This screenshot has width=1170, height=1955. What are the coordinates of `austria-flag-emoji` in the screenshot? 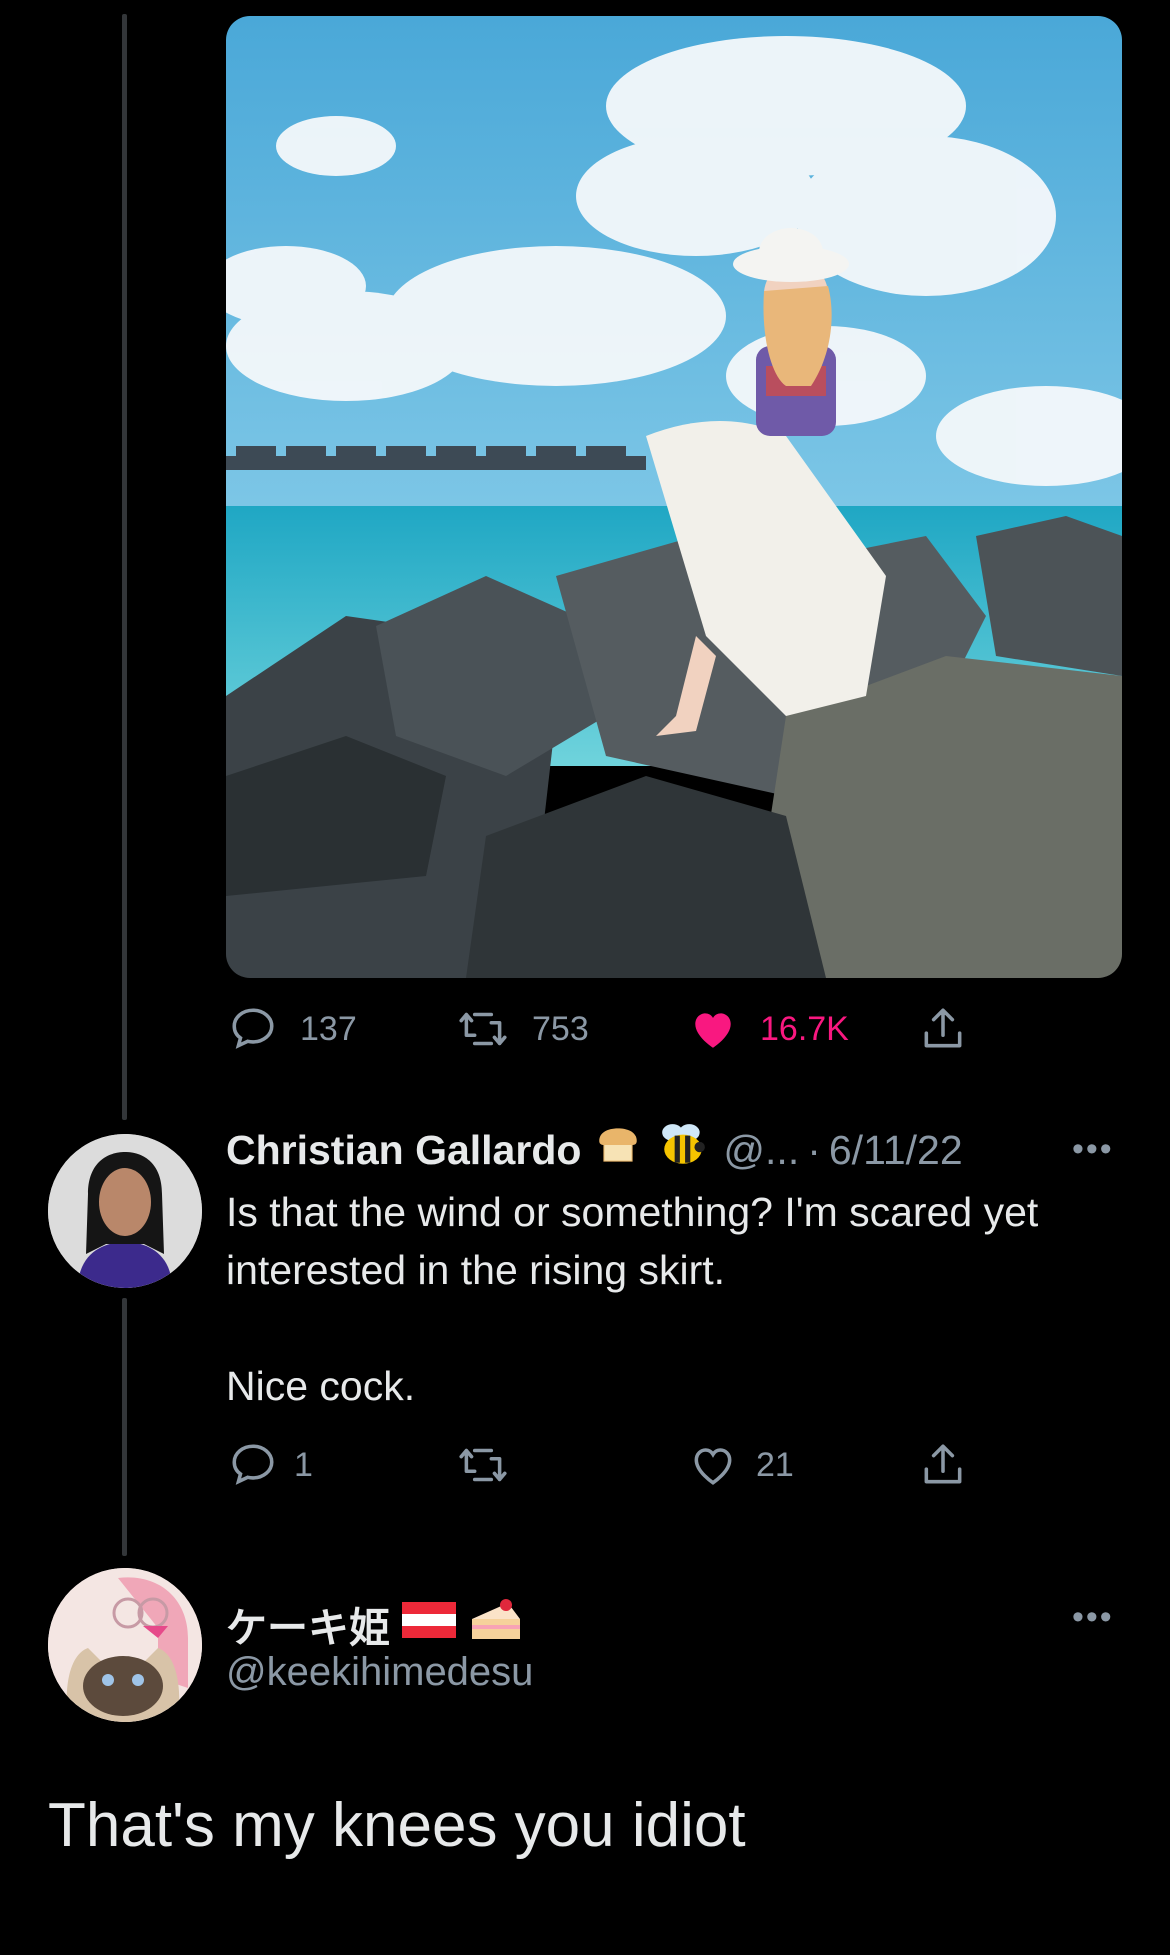 It's located at (429, 1624).